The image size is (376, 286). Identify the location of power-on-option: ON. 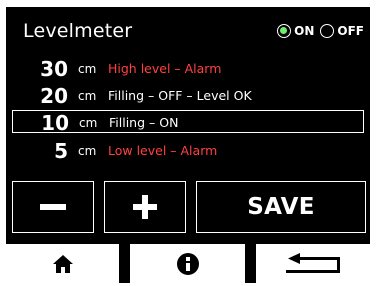
(295, 31).